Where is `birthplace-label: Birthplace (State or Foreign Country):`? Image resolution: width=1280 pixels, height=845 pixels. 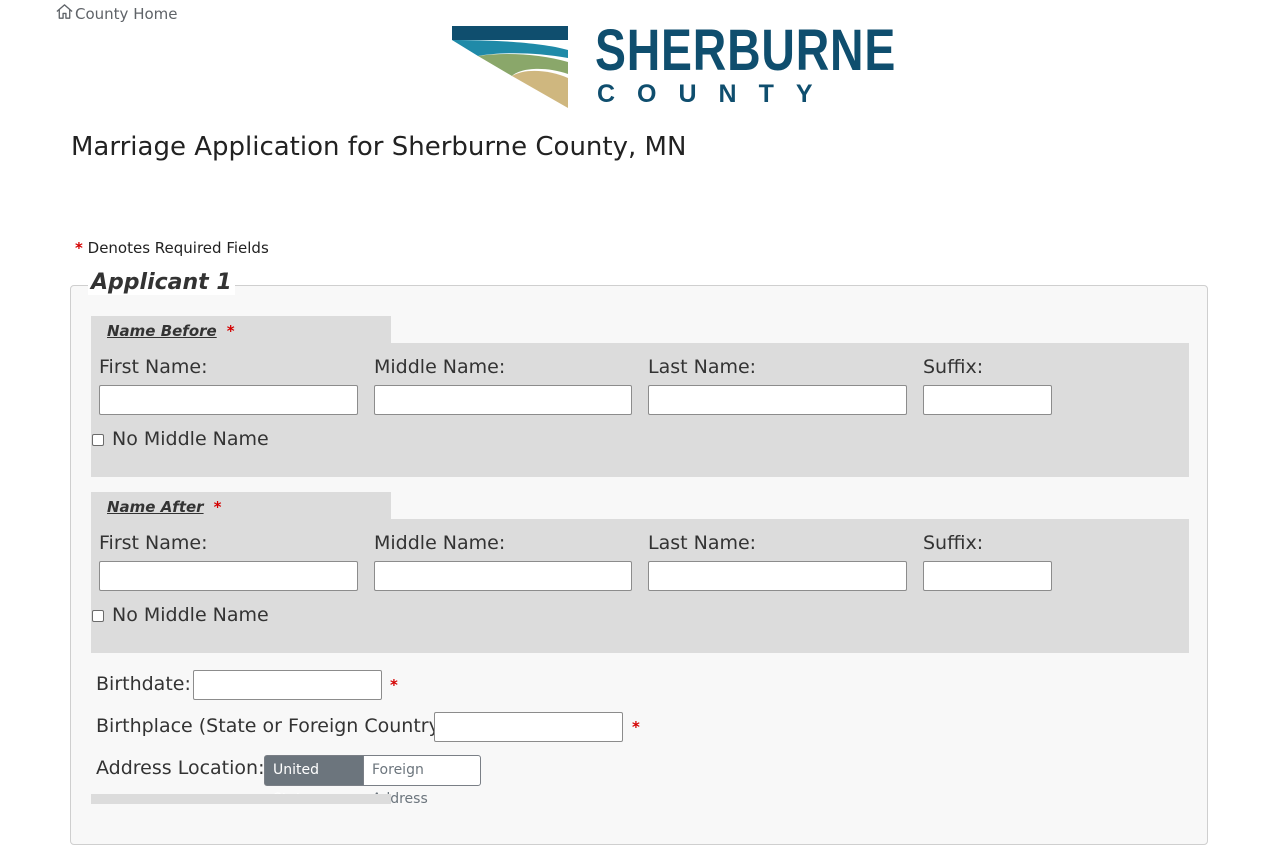 birthplace-label: Birthplace (State or Foreign Country): is located at coordinates (275, 726).